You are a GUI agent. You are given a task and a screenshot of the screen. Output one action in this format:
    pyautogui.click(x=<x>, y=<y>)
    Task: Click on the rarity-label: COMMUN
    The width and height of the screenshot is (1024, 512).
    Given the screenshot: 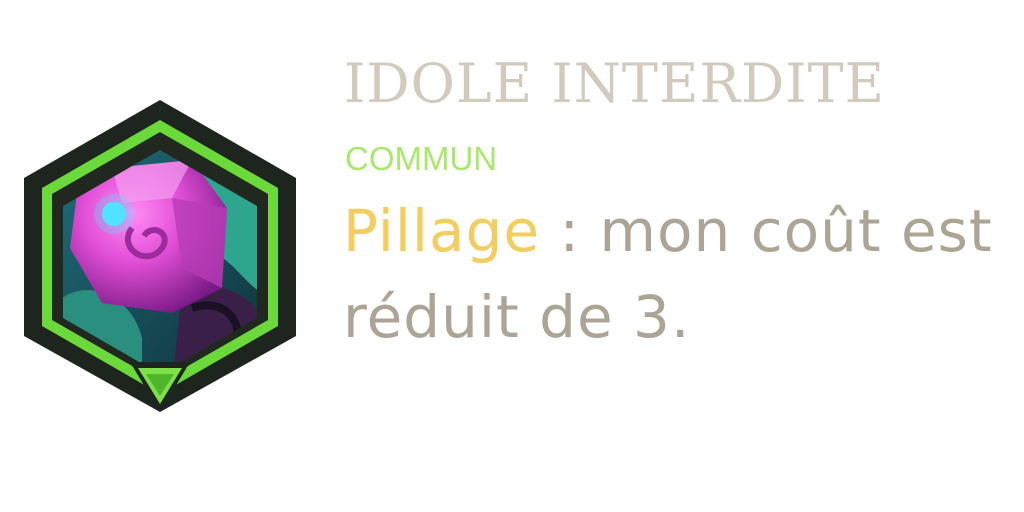 What is the action you would take?
    pyautogui.click(x=421, y=158)
    